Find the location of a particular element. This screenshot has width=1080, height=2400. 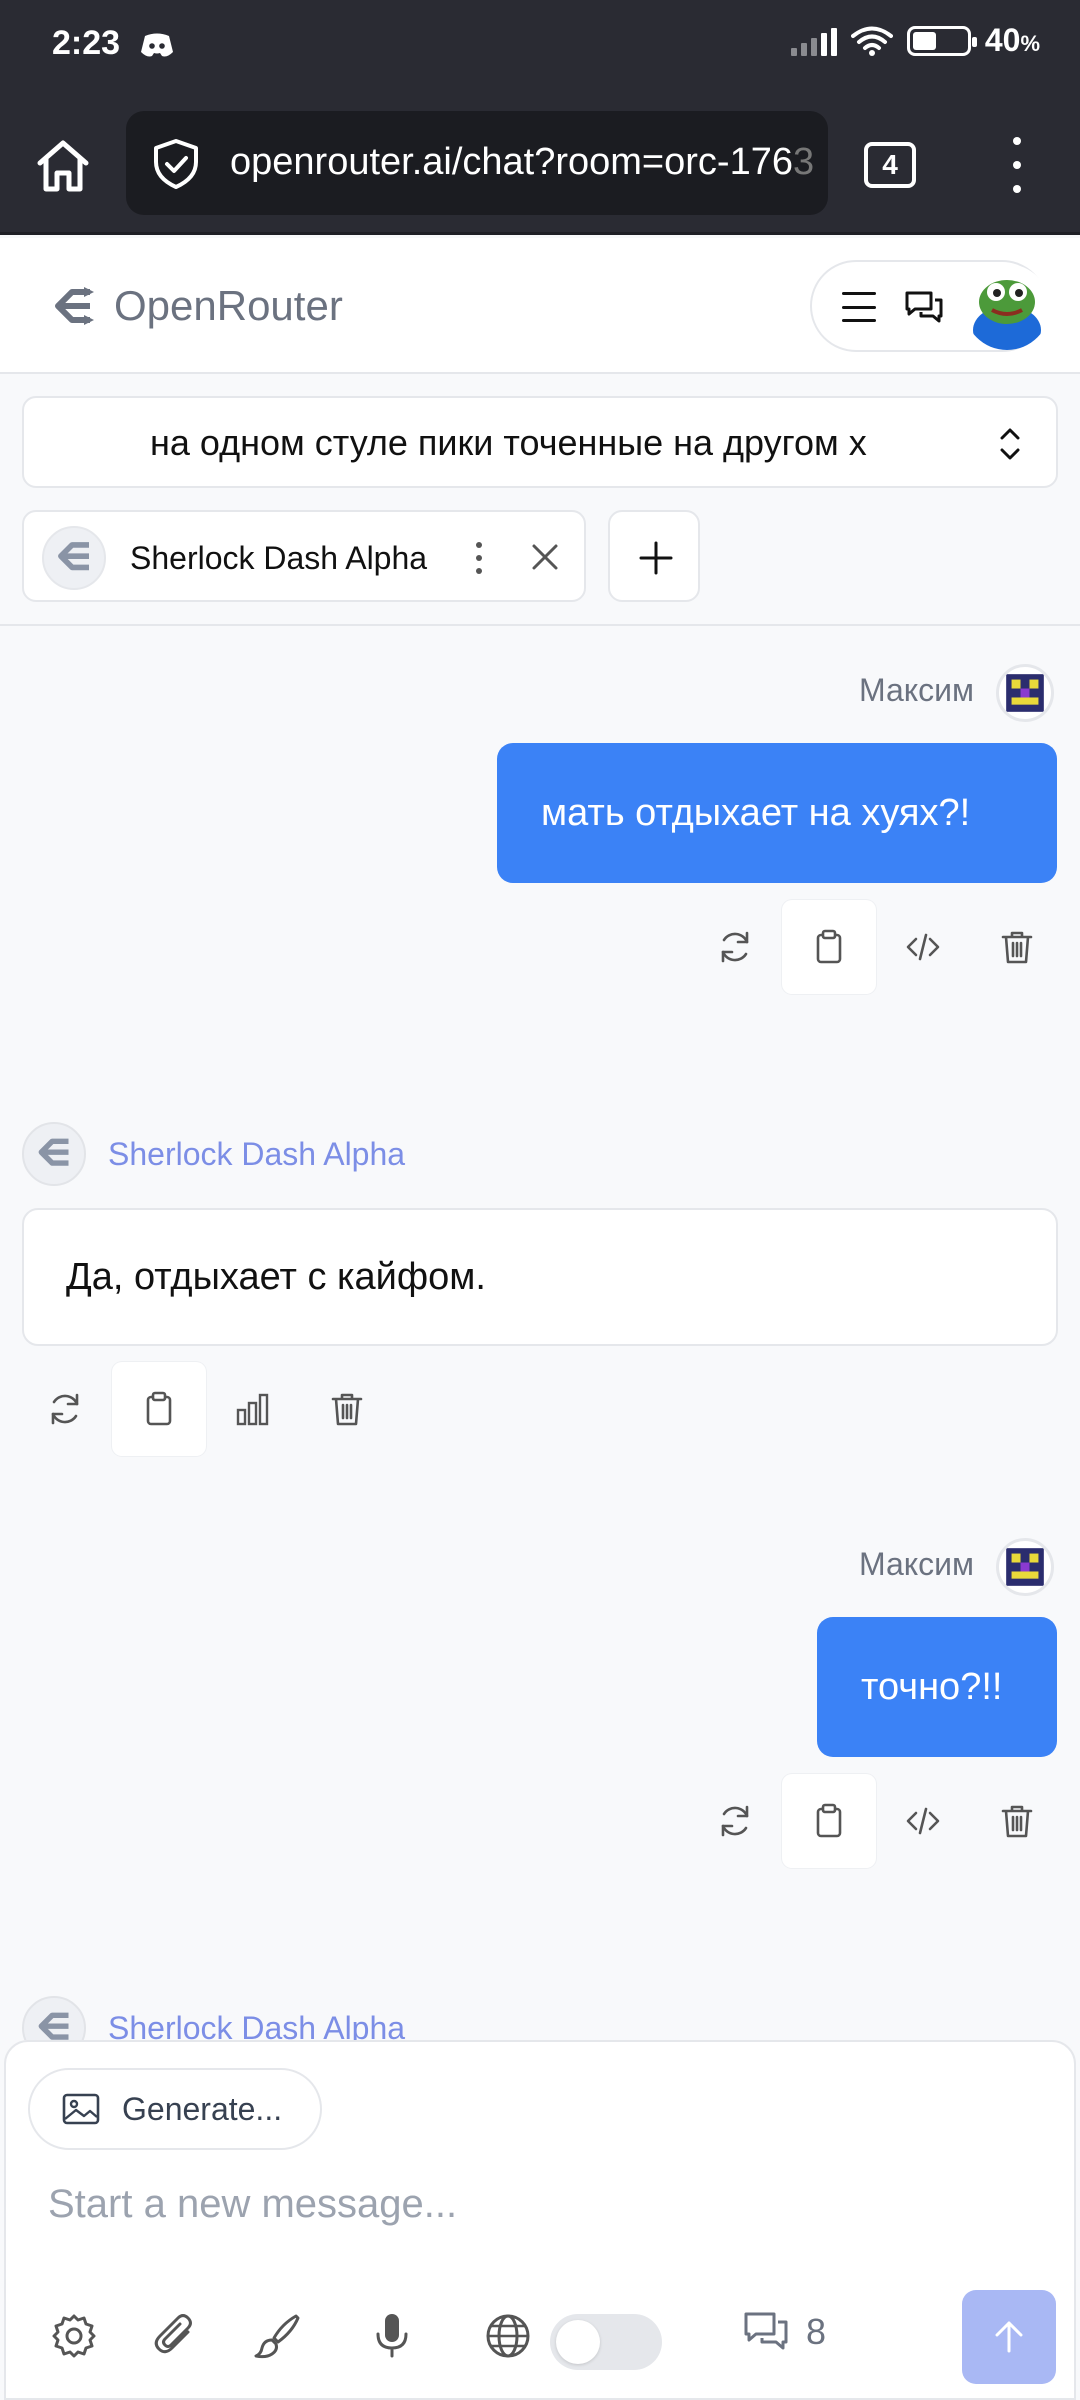

assistant-message-bubble: Да, отдыхает с кайфом. is located at coordinates (540, 1277).